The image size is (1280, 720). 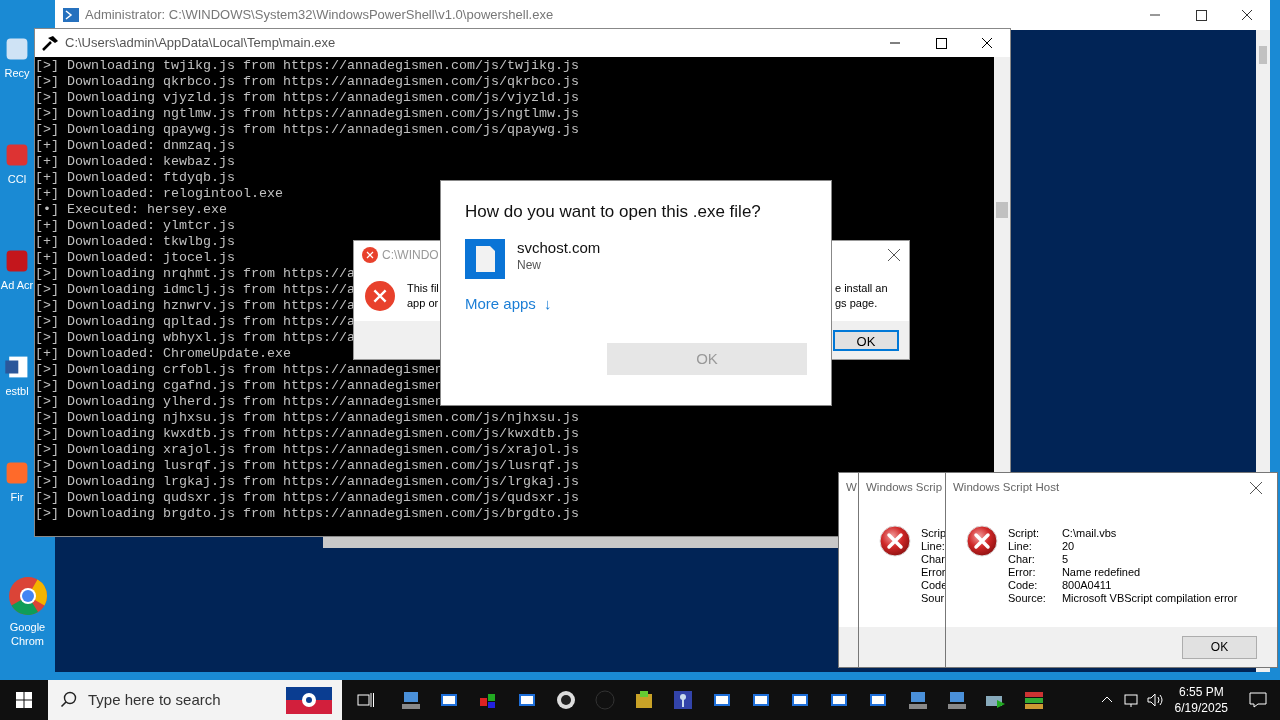 I want to click on console-line: [>] Downloading qkrbco.js from https://annadegismen.com/js/qkrbco.js, so click(x=307, y=82).